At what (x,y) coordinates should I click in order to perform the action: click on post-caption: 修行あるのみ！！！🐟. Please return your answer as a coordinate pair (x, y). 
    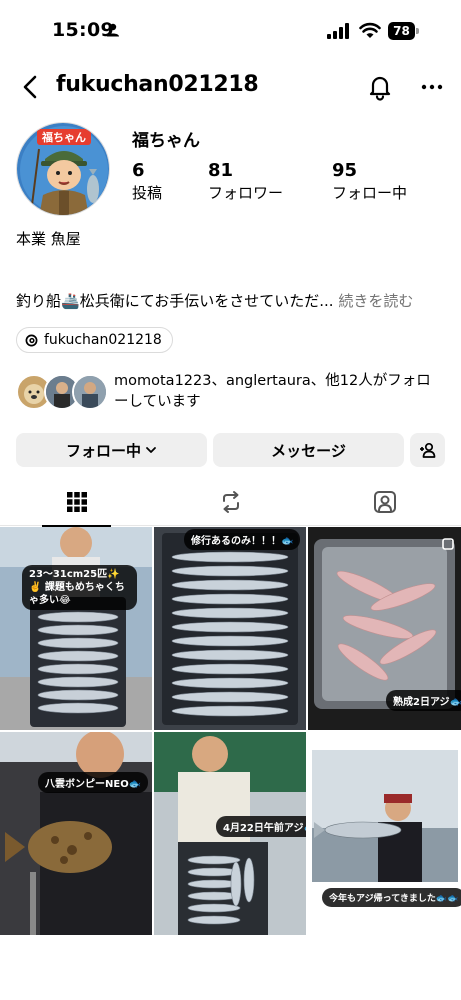
    Looking at the image, I should click on (242, 539).